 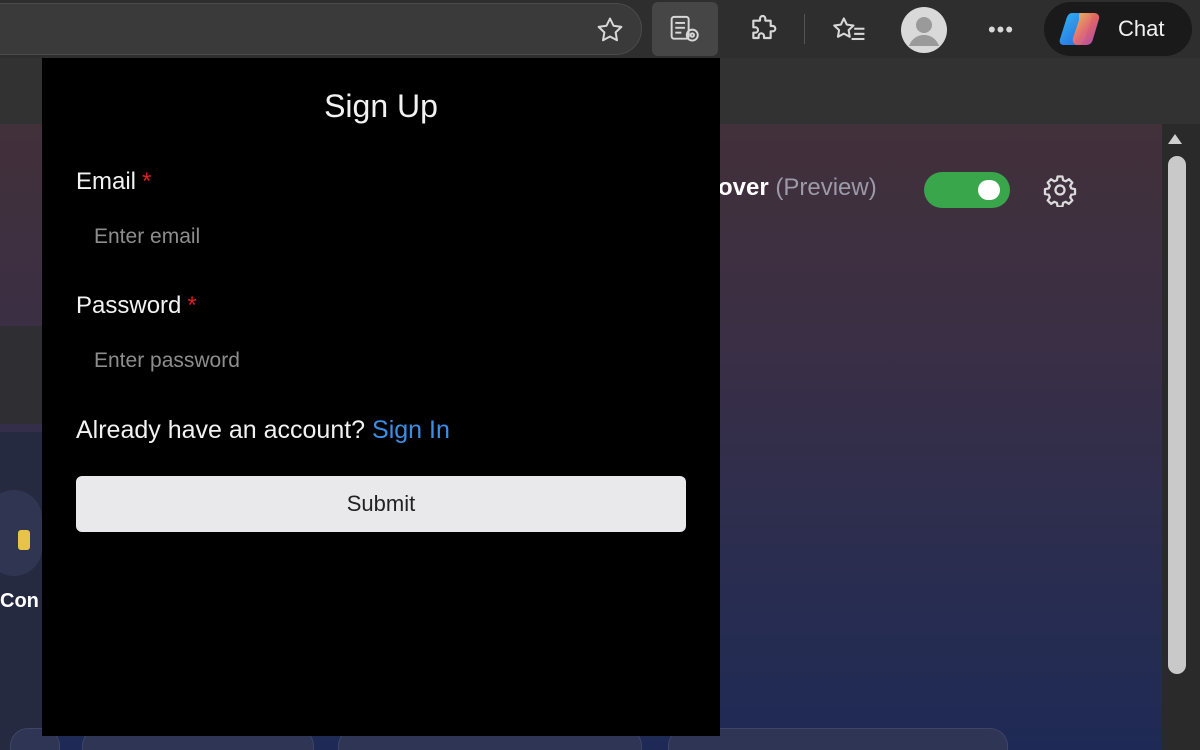 What do you see at coordinates (743, 187) in the screenshot?
I see `discover-label: over` at bounding box center [743, 187].